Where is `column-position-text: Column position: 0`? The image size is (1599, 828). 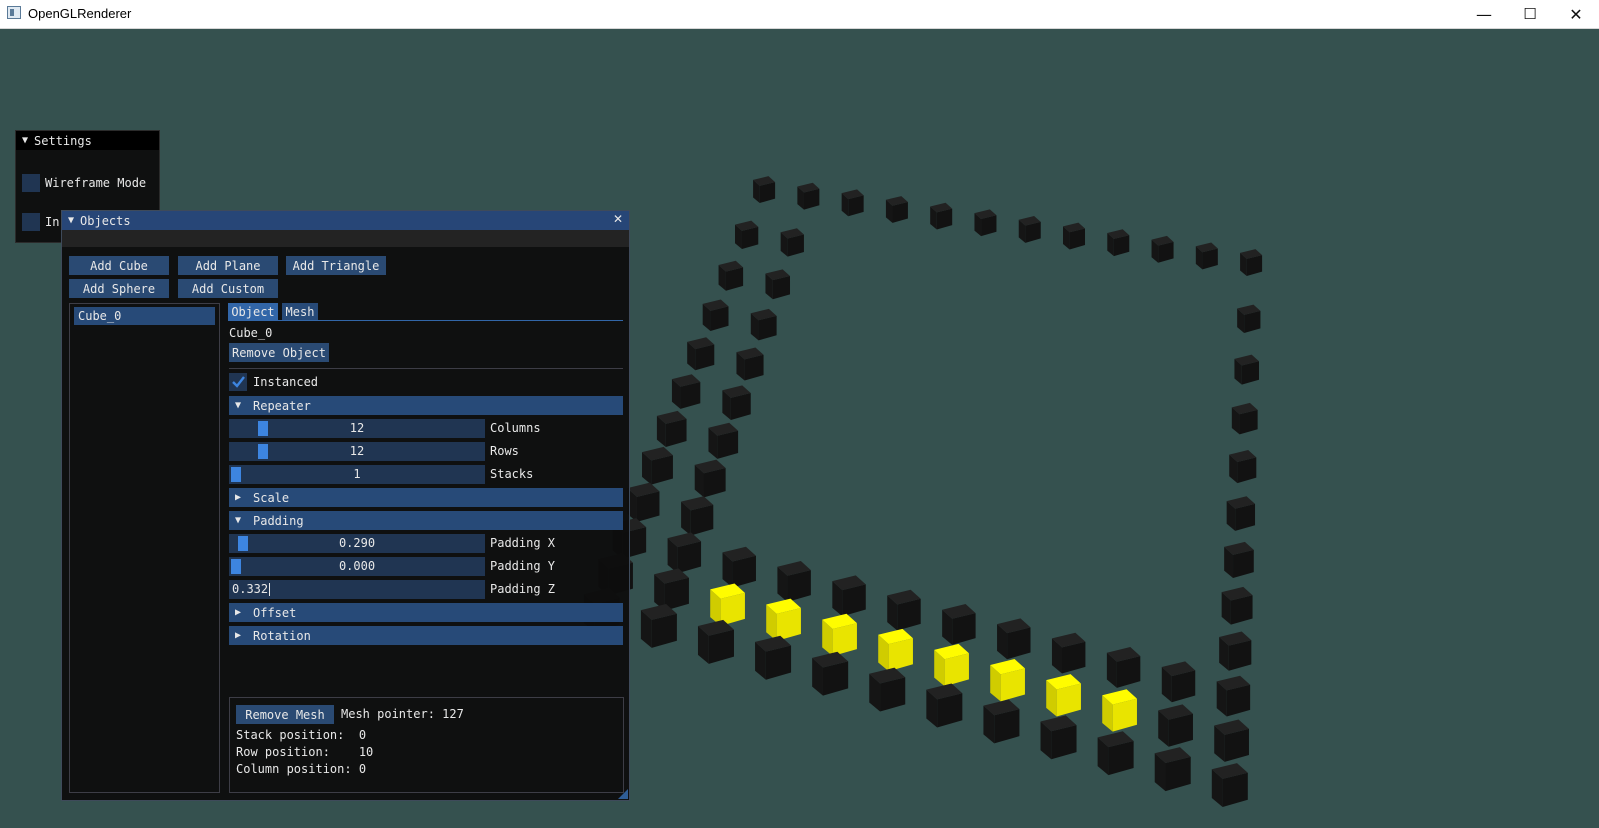 column-position-text: Column position: 0 is located at coordinates (301, 769).